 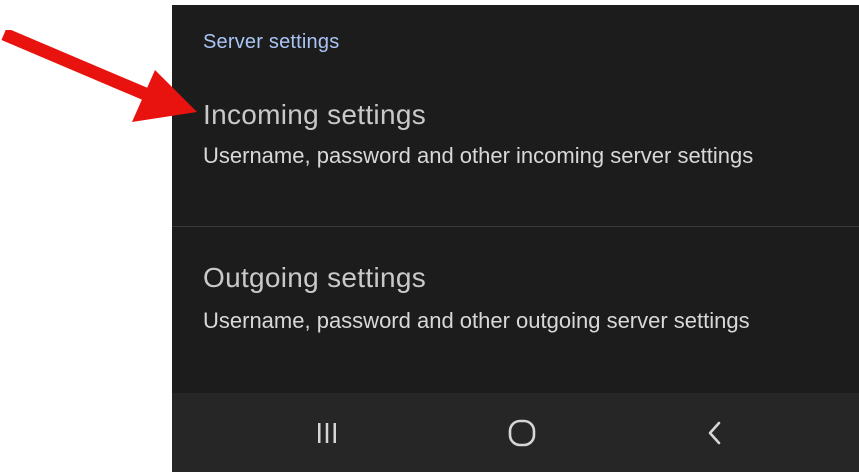 I want to click on recent-apps-icon, so click(x=327, y=432).